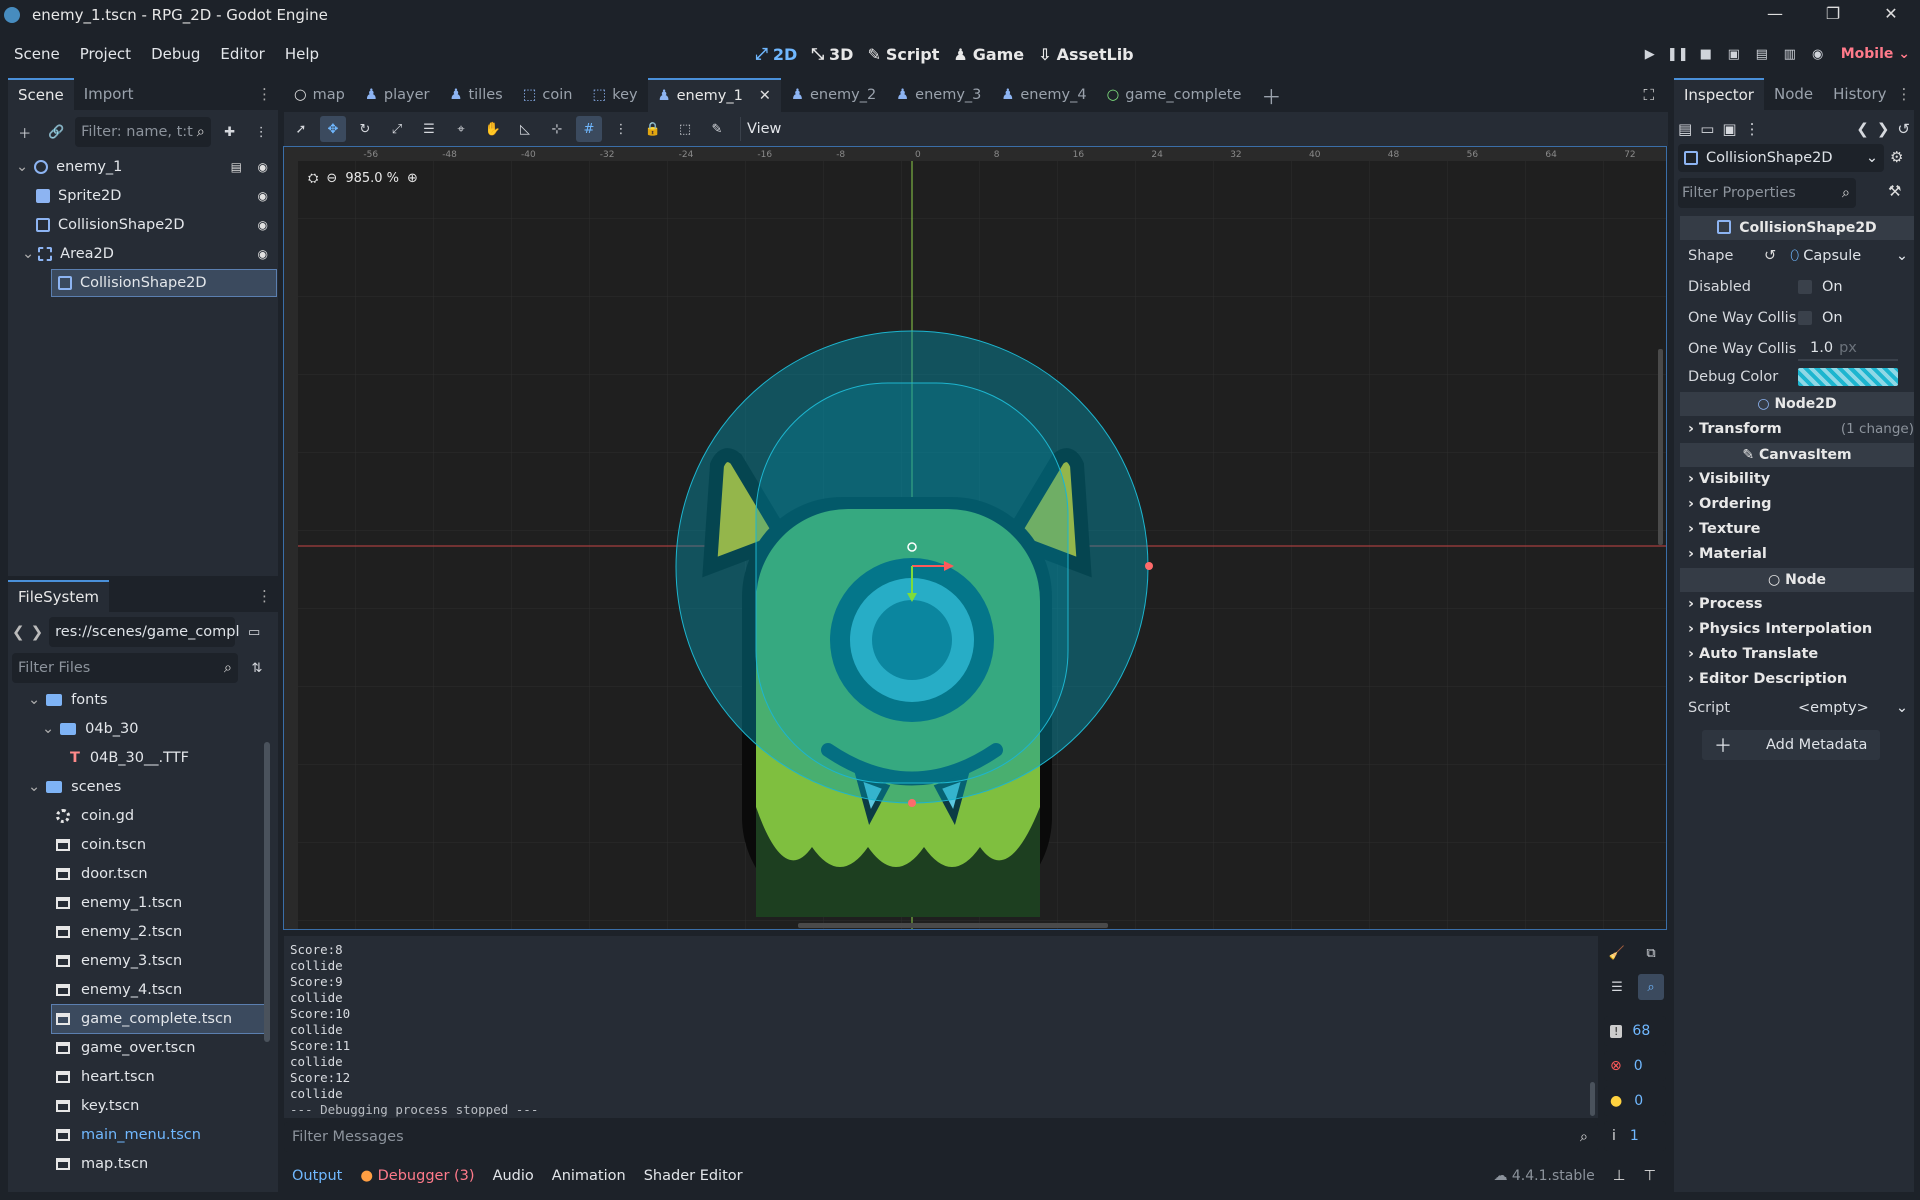 The width and height of the screenshot is (1920, 1200). What do you see at coordinates (1762, 54) in the screenshot?
I see `play-scene-icon: ▤` at bounding box center [1762, 54].